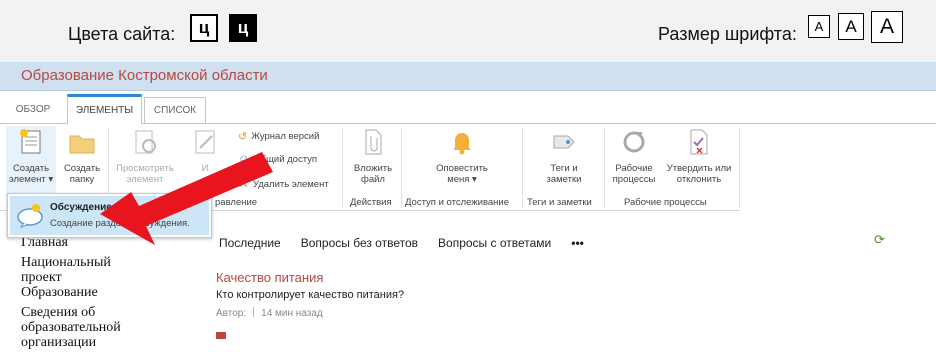 Image resolution: width=936 pixels, height=355 pixels. I want to click on font-size-medium-button: A, so click(851, 26).